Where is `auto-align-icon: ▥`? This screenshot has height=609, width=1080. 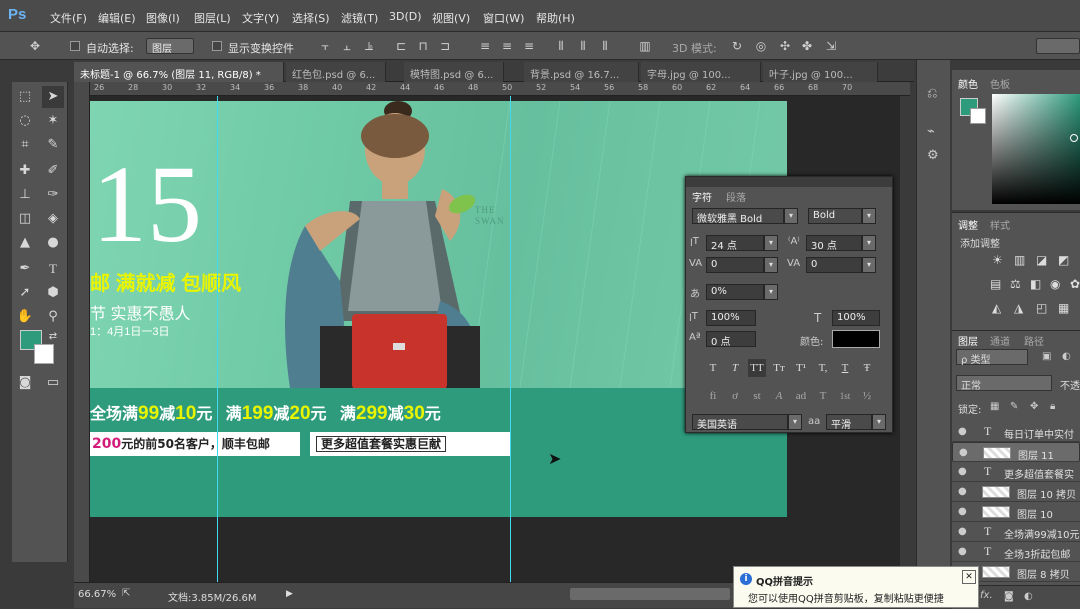 auto-align-icon: ▥ is located at coordinates (645, 46).